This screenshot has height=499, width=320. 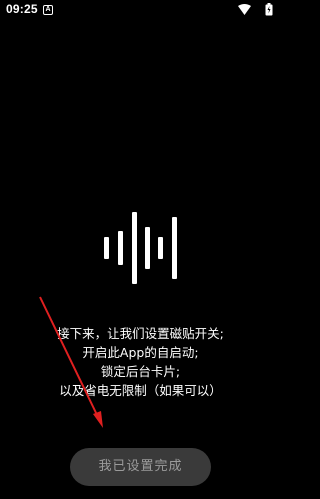 What do you see at coordinates (140, 467) in the screenshot?
I see `setup-complete-button: 我已设置完成` at bounding box center [140, 467].